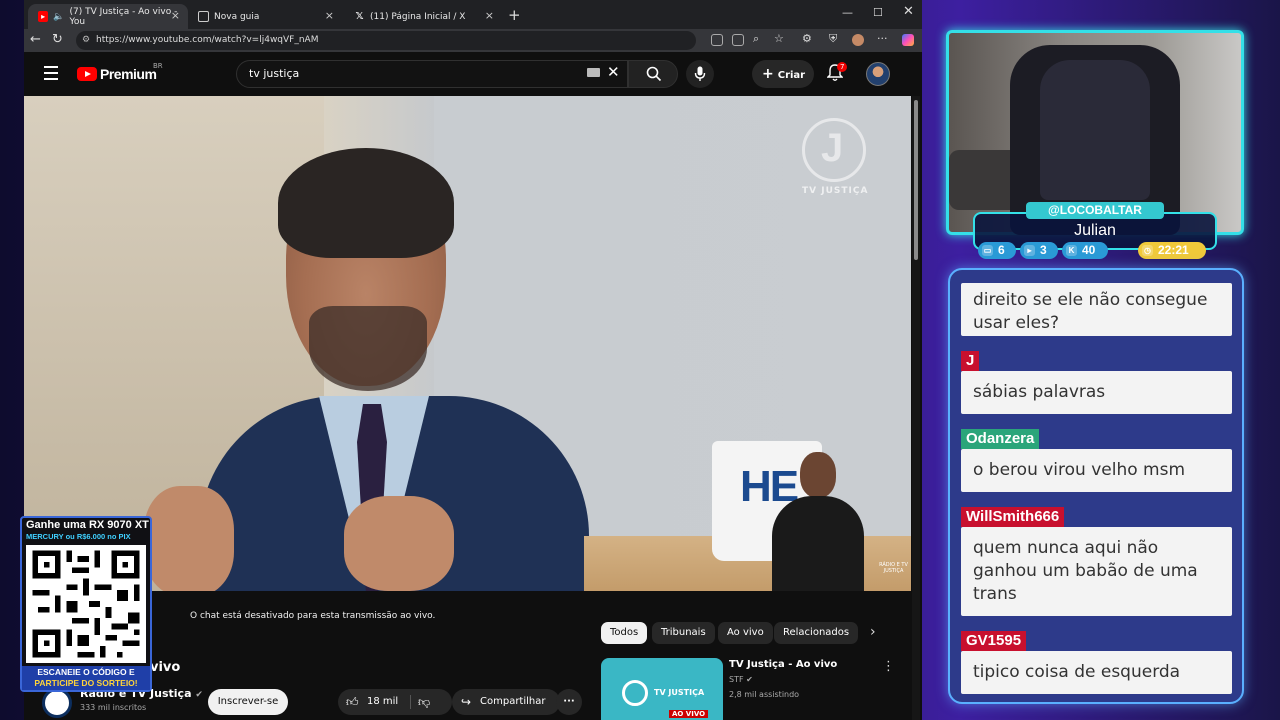  Describe the element at coordinates (997, 250) in the screenshot. I see `stat-chat: ▭ 6` at that location.